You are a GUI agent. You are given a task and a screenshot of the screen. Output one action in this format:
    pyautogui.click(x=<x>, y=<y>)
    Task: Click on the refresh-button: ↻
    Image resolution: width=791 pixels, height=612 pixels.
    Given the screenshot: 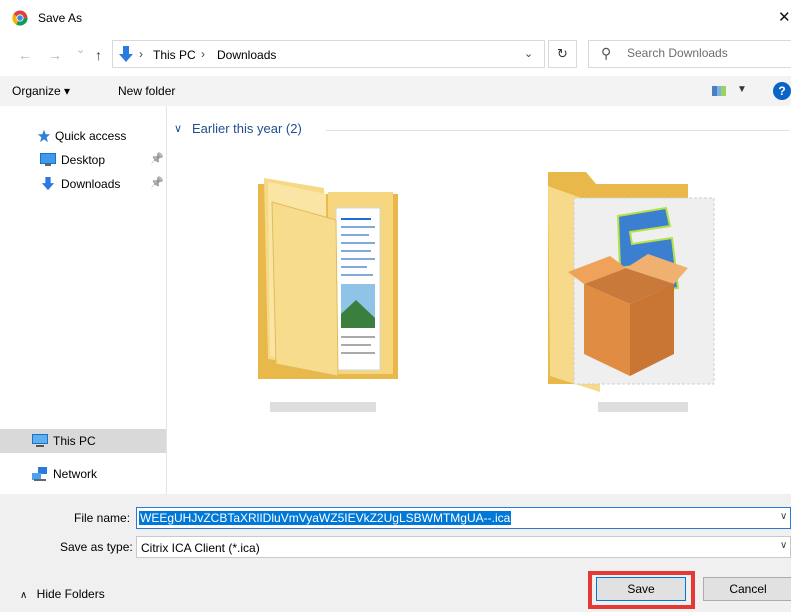 What is the action you would take?
    pyautogui.click(x=562, y=54)
    